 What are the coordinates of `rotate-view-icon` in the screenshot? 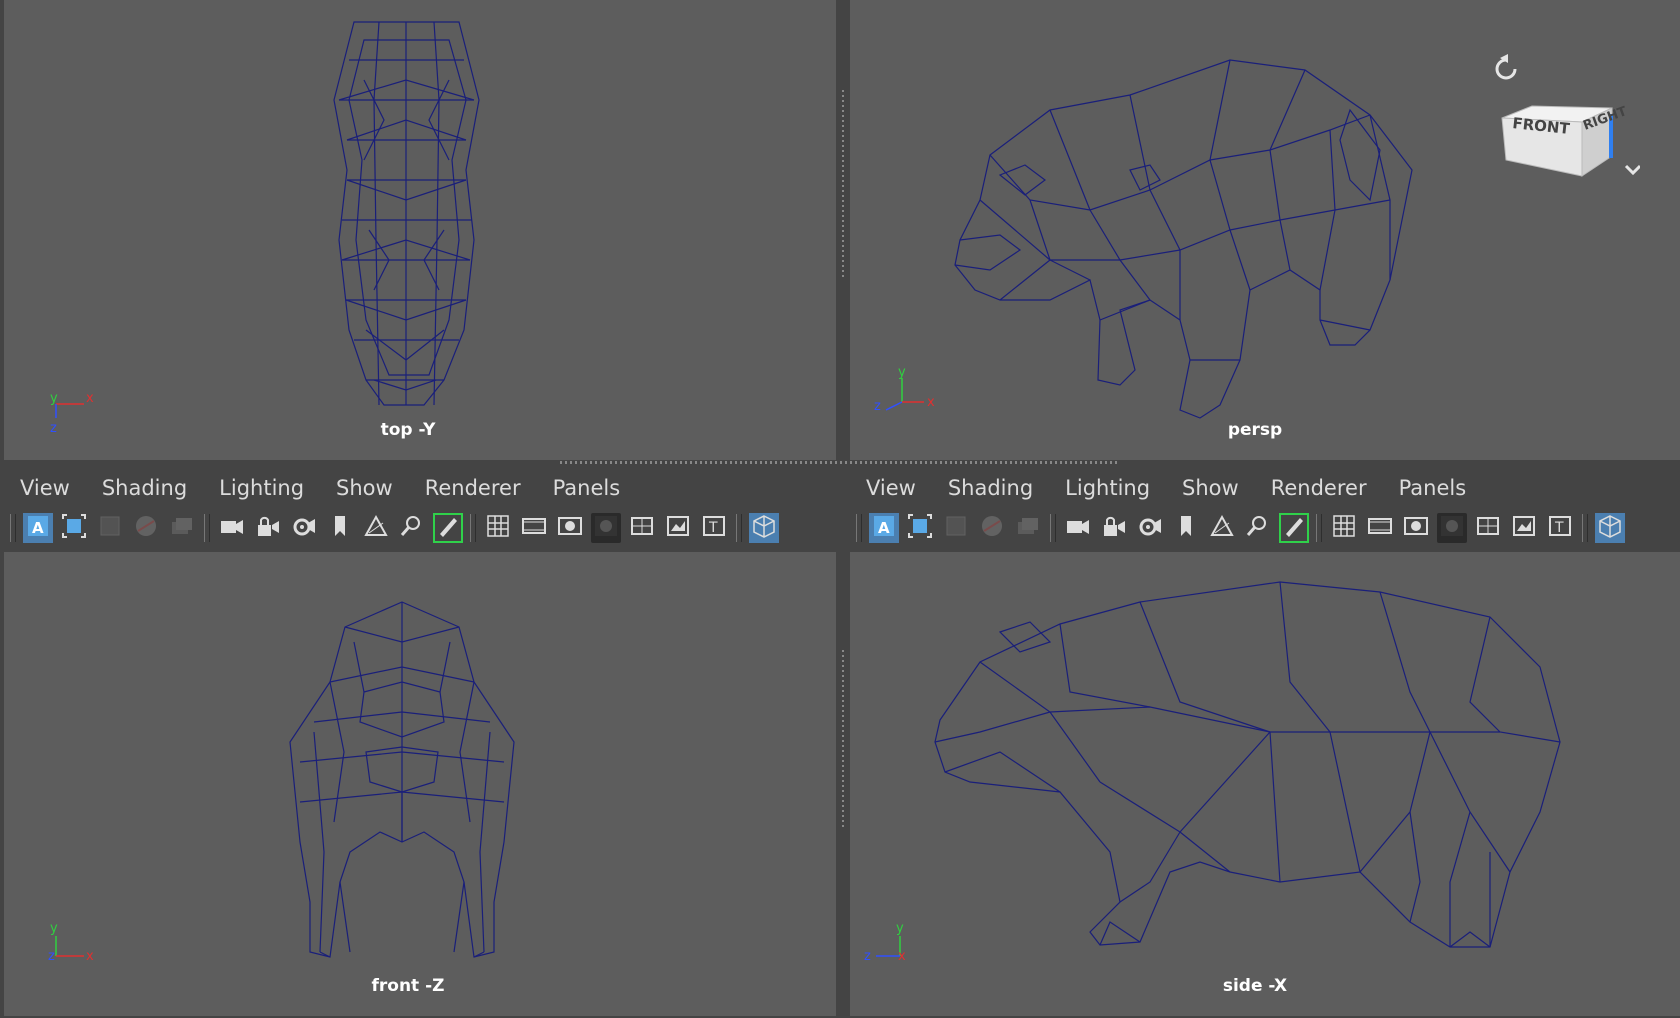 It's located at (1506, 67).